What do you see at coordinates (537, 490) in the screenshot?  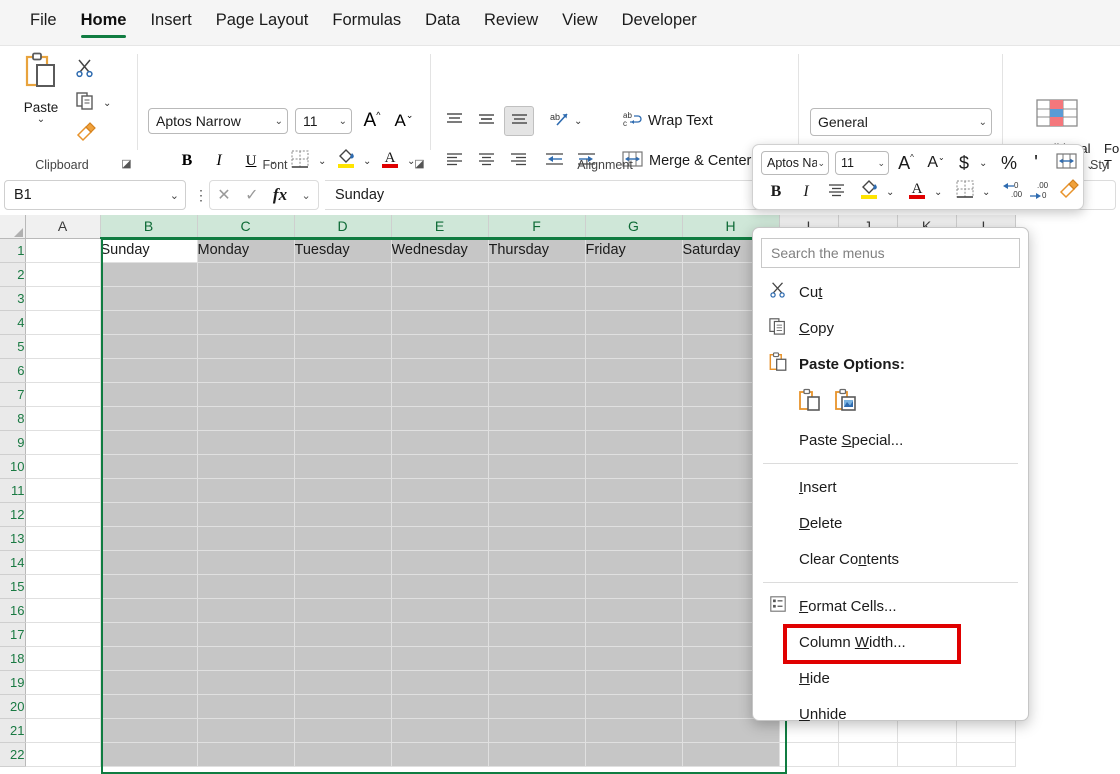 I see `cell-F11` at bounding box center [537, 490].